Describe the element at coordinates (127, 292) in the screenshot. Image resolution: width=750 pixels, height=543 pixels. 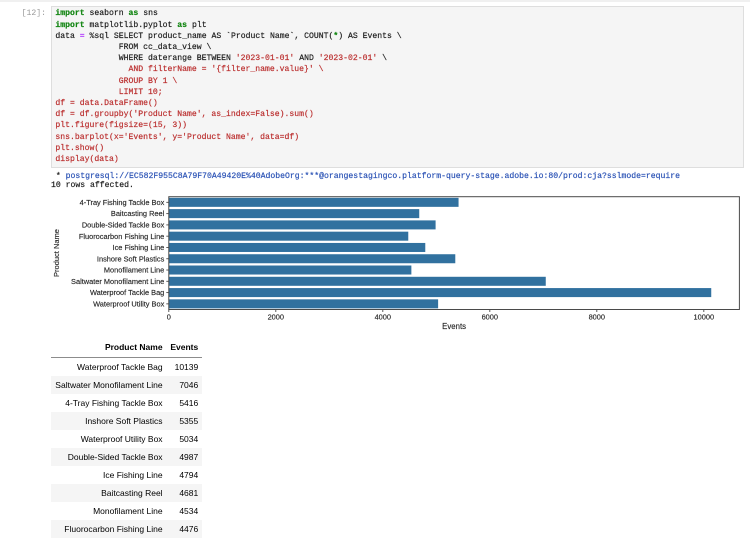
I see `svg-text: Waterproof Tackle Bag` at that location.